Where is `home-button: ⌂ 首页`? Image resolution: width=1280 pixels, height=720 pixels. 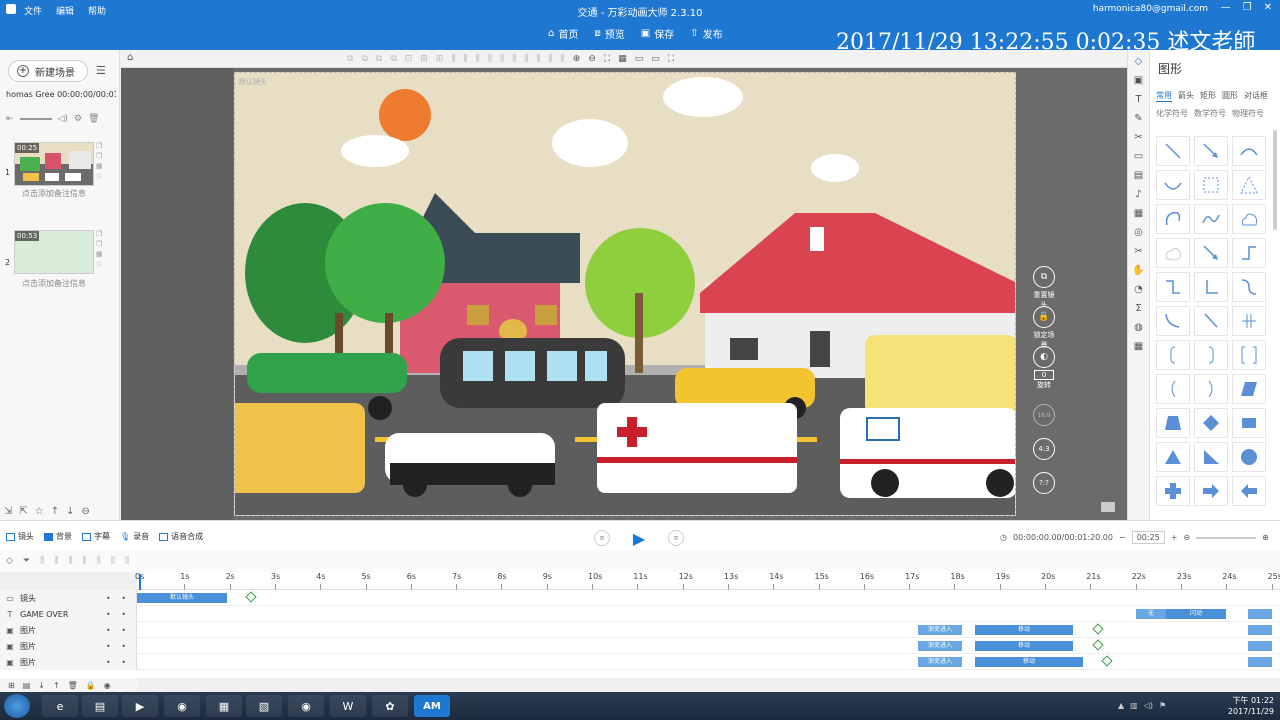 home-button: ⌂ 首页 is located at coordinates (563, 33).